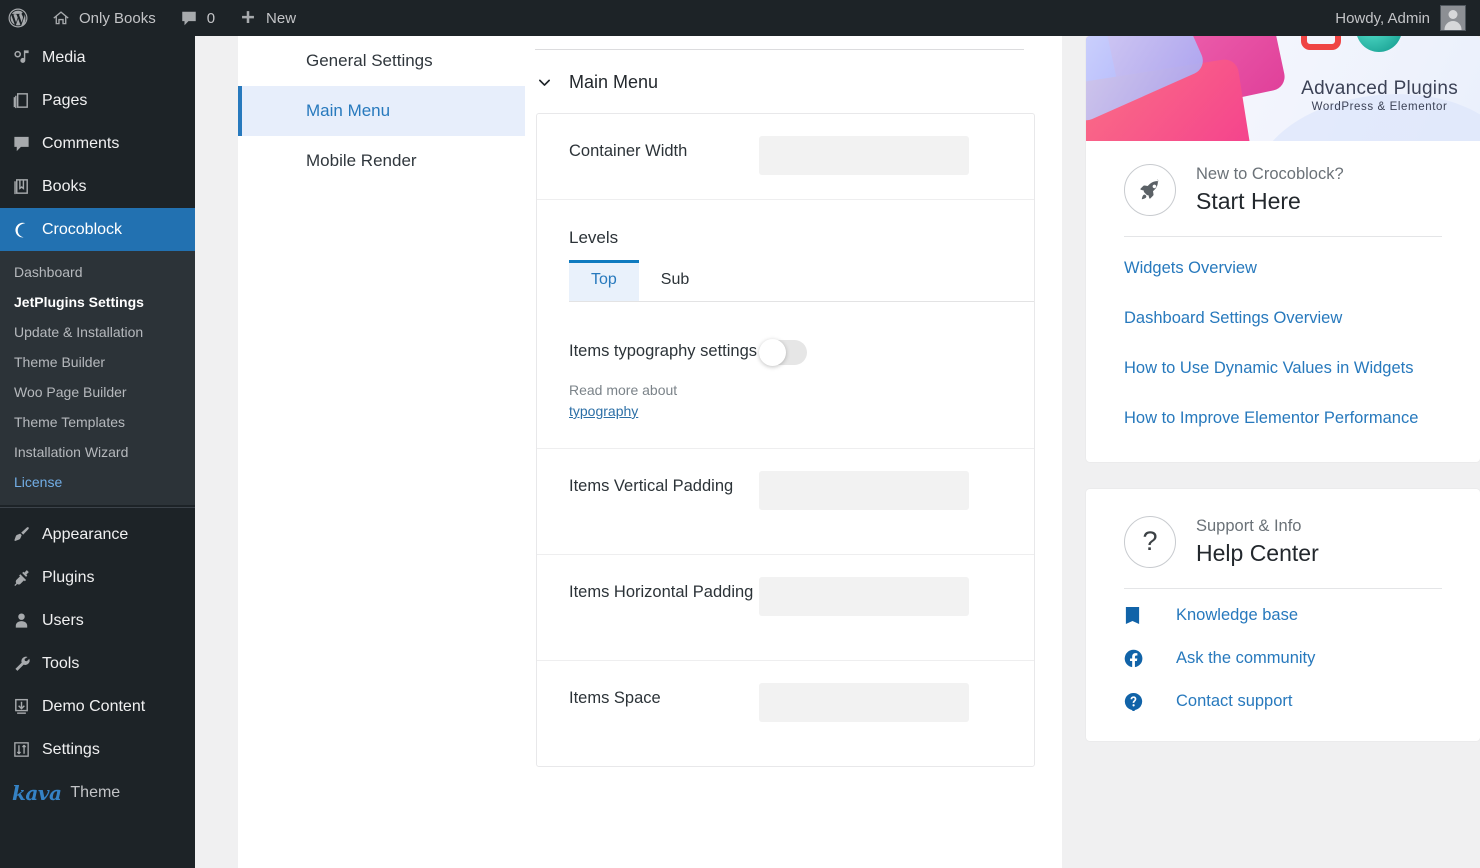 This screenshot has height=868, width=1480. I want to click on help-link-label: Contact support, so click(1234, 701).